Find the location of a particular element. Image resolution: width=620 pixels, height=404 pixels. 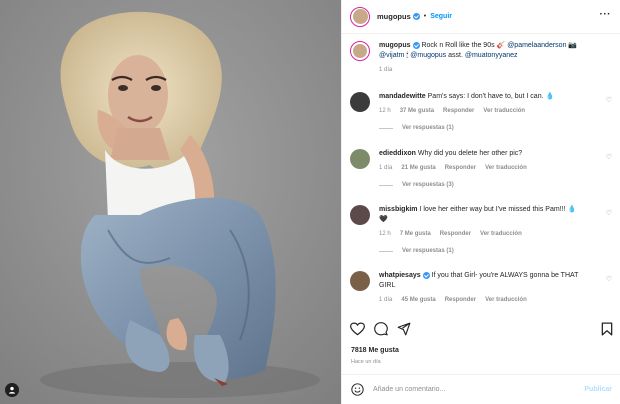

emoji-icon is located at coordinates (357, 389).